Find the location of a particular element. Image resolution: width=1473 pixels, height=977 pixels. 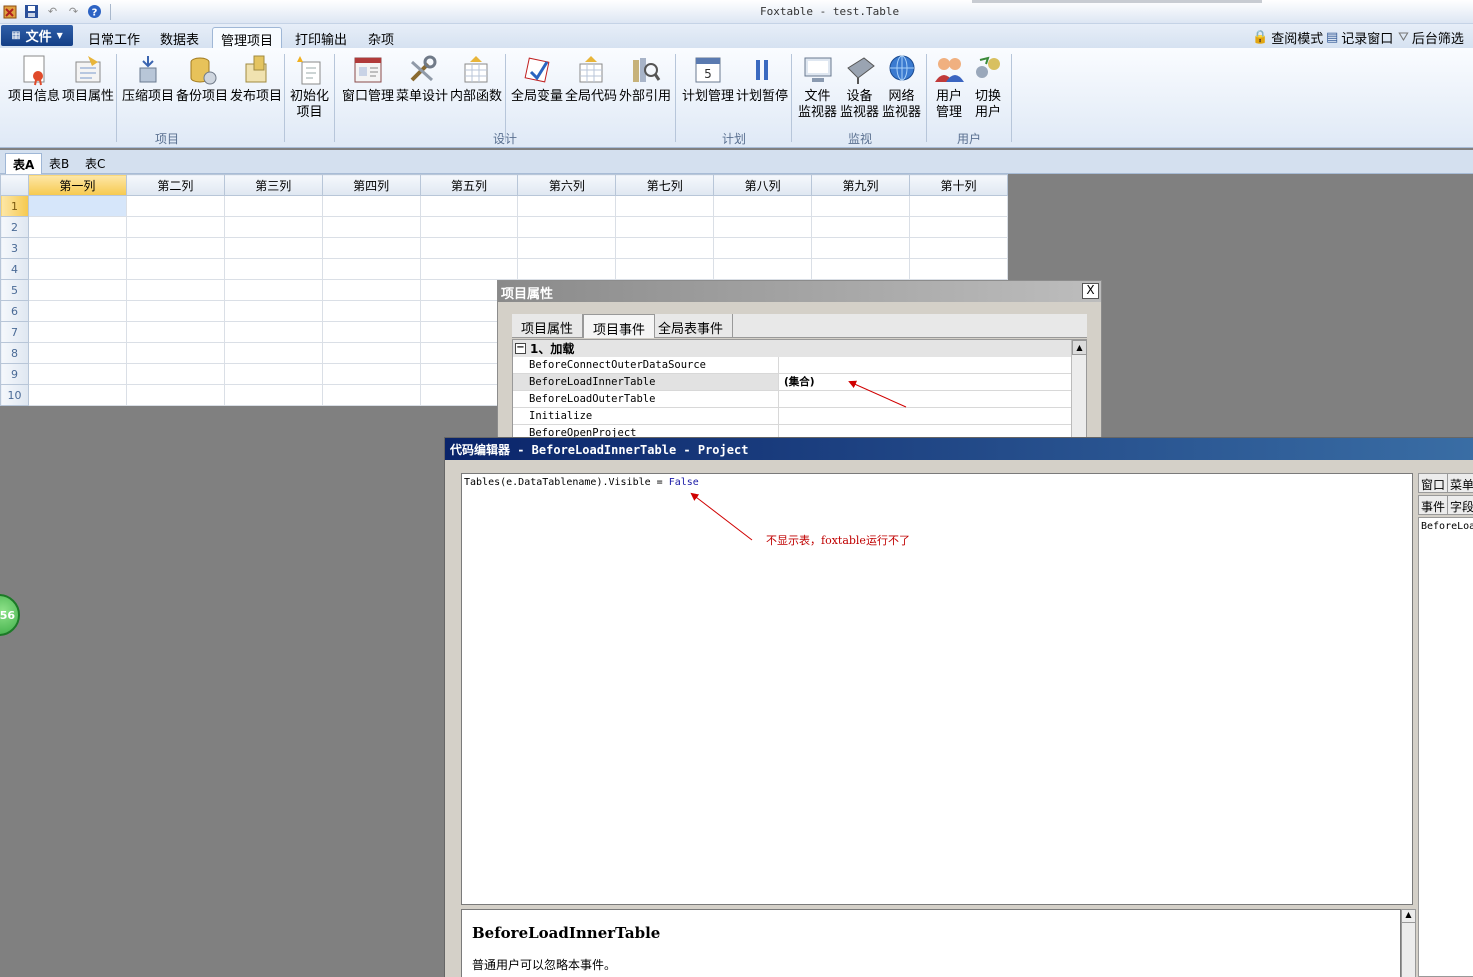

external-ref-button: 外部引用 is located at coordinates (645, 79).